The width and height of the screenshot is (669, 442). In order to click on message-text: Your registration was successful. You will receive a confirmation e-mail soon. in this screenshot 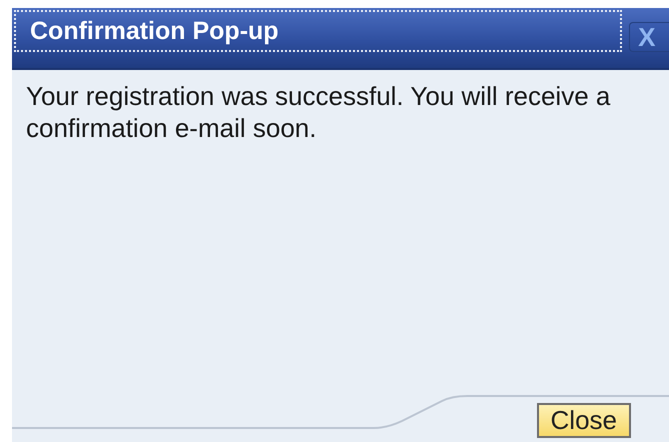, I will do `click(318, 112)`.